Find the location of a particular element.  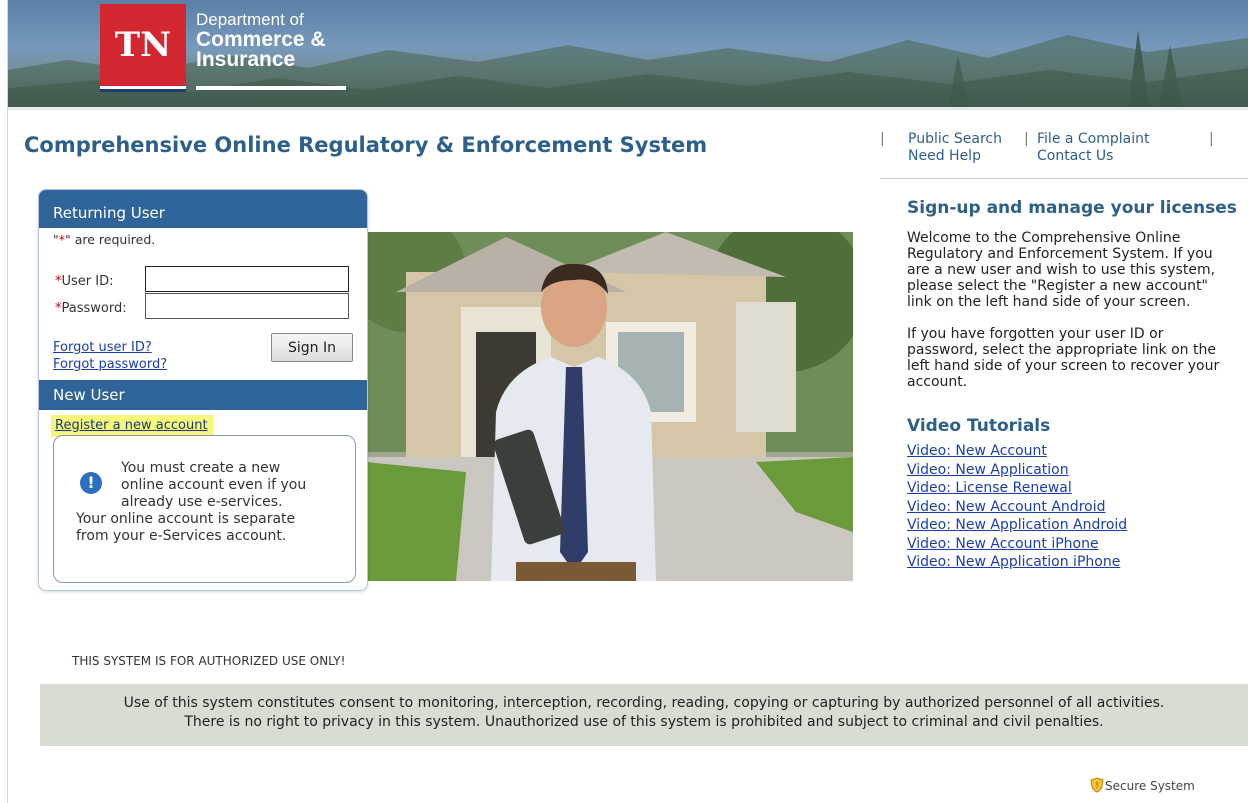

video-link-new-account-iphone: Video: New Account iPhone is located at coordinates (1072, 544).